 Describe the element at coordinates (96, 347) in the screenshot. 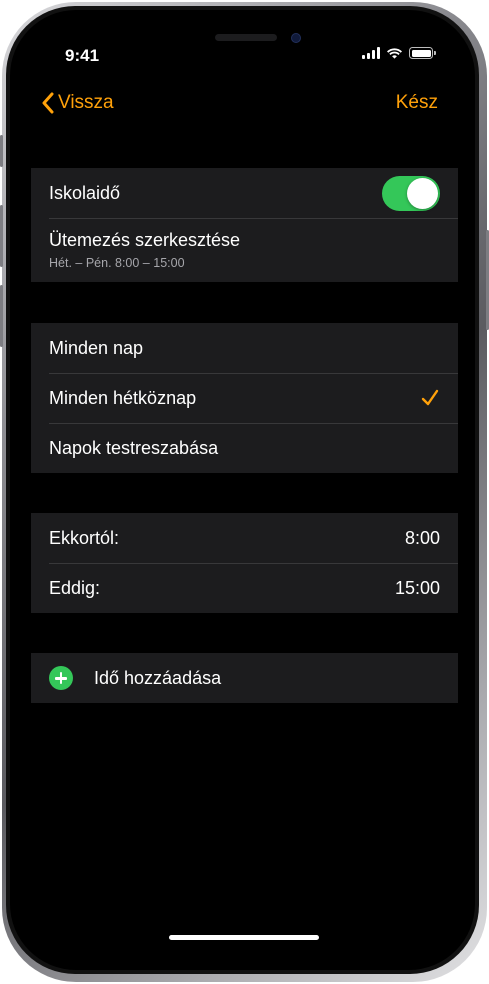

I see `option-label: Minden nap` at that location.